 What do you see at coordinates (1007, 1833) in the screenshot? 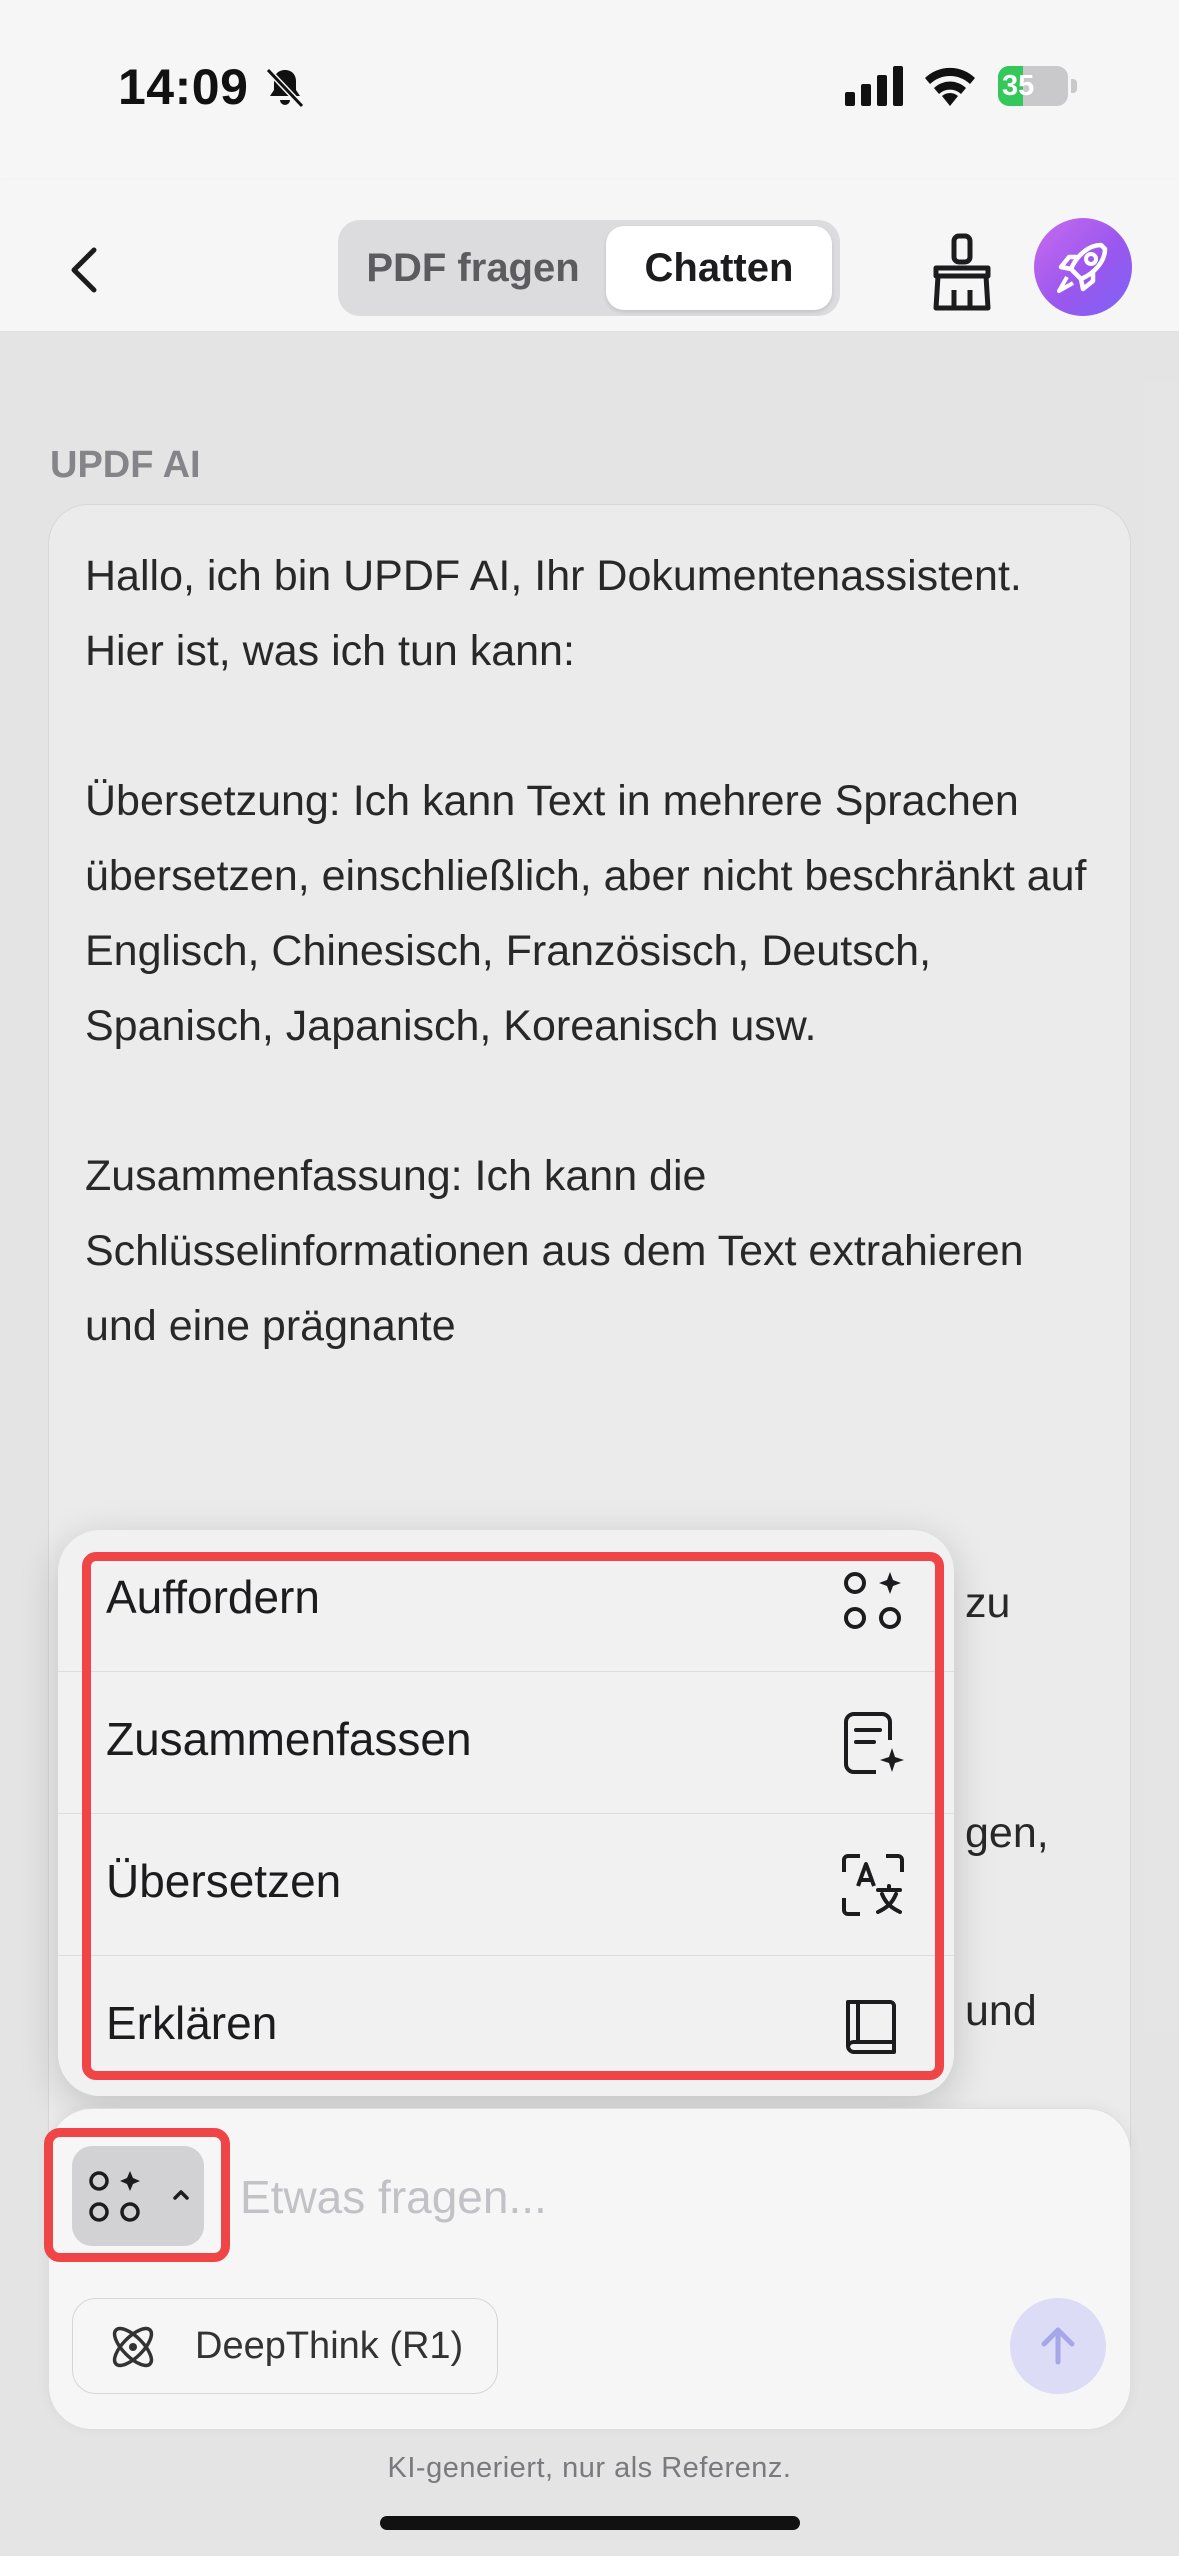
I see `fragment-gen: gen,` at bounding box center [1007, 1833].